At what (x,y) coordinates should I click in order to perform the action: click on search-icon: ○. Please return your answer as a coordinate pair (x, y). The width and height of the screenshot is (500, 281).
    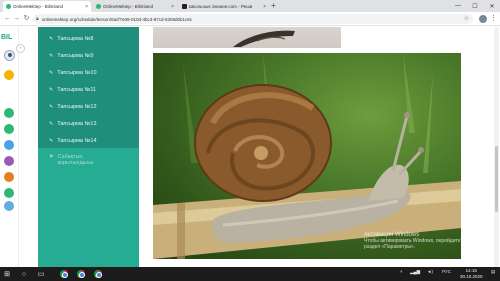
    Looking at the image, I should click on (24, 274).